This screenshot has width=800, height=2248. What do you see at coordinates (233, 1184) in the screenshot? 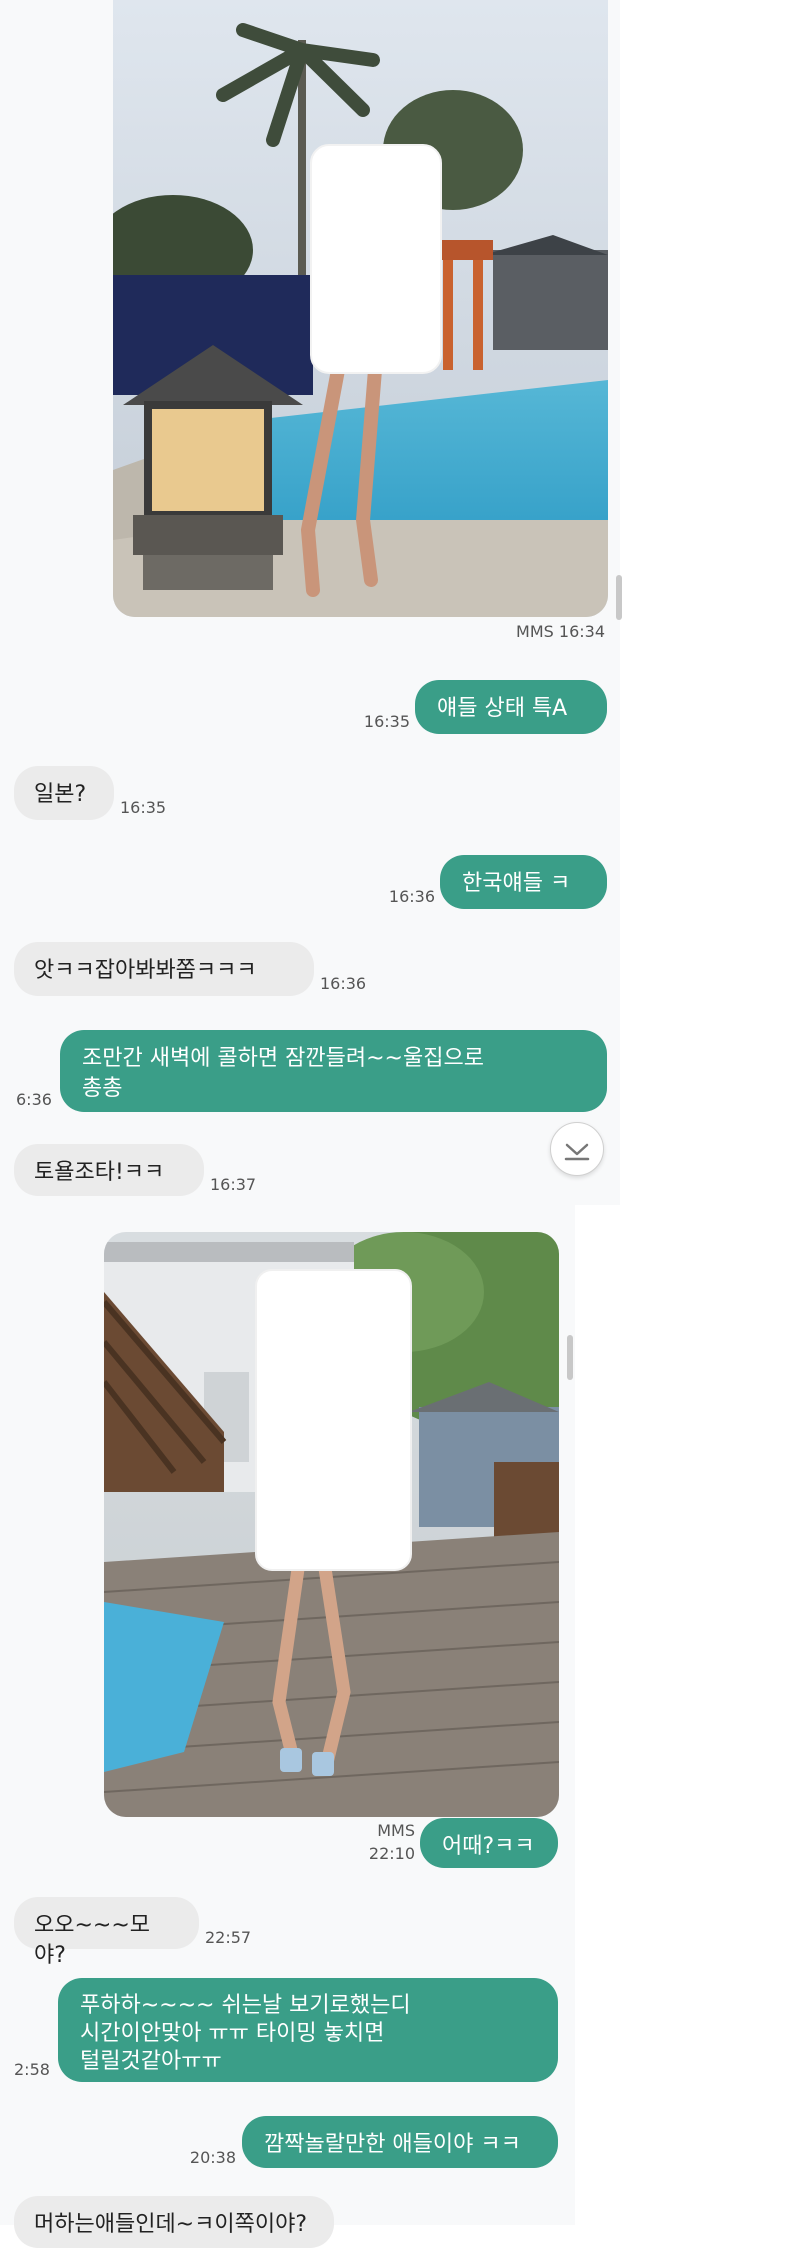
I see `message-time: 16:37` at bounding box center [233, 1184].